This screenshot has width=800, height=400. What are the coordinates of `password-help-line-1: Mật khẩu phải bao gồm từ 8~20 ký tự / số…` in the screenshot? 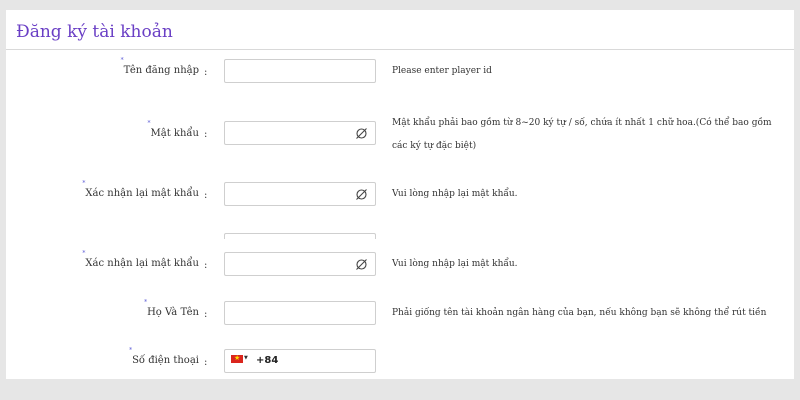 It's located at (582, 123).